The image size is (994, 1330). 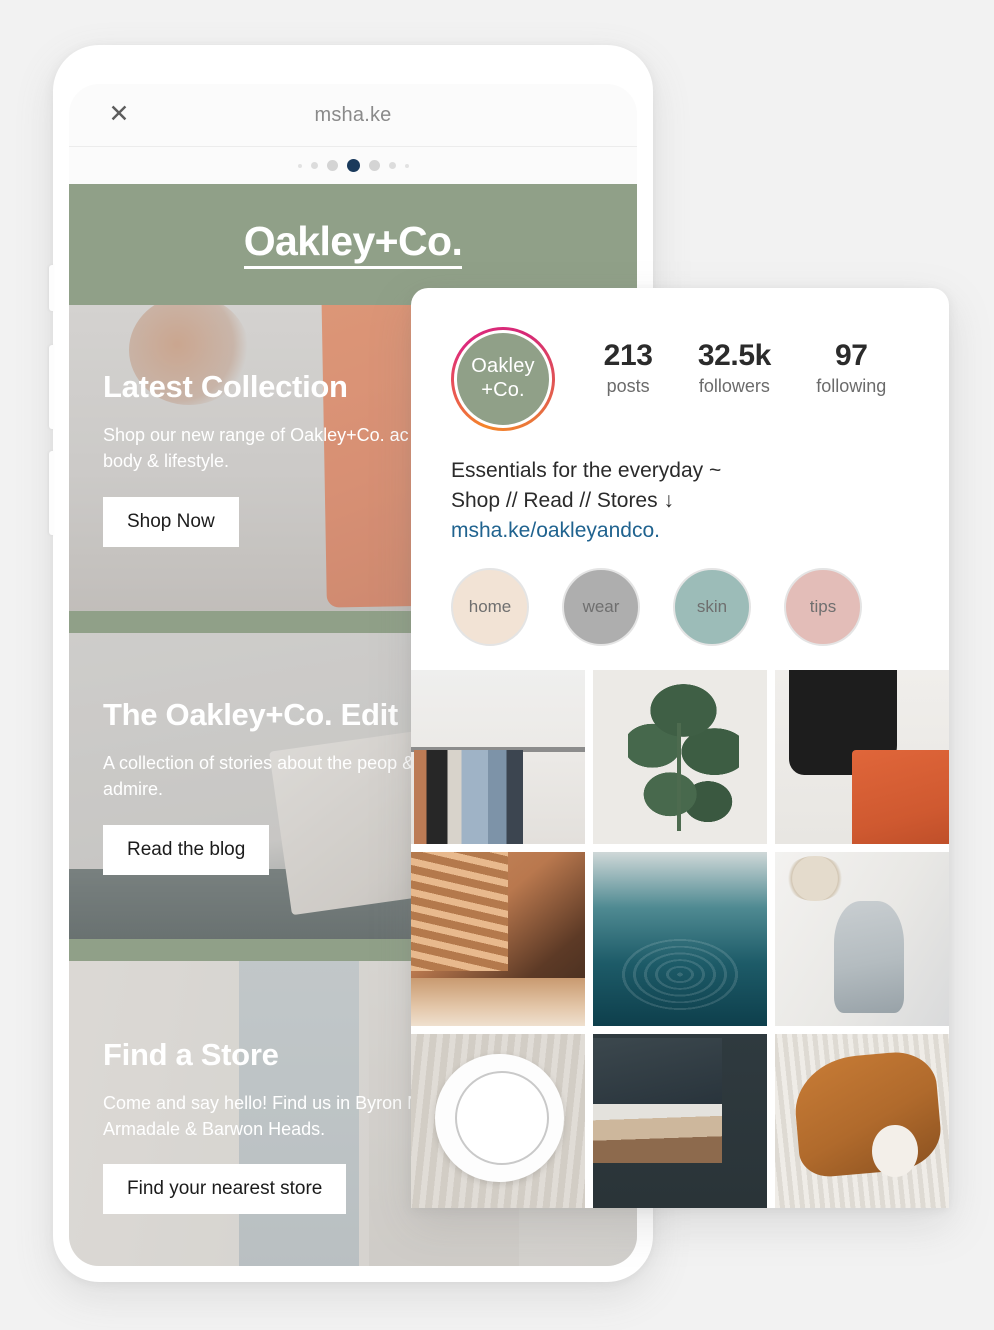 What do you see at coordinates (734, 355) in the screenshot?
I see `stat-value: 32.5k` at bounding box center [734, 355].